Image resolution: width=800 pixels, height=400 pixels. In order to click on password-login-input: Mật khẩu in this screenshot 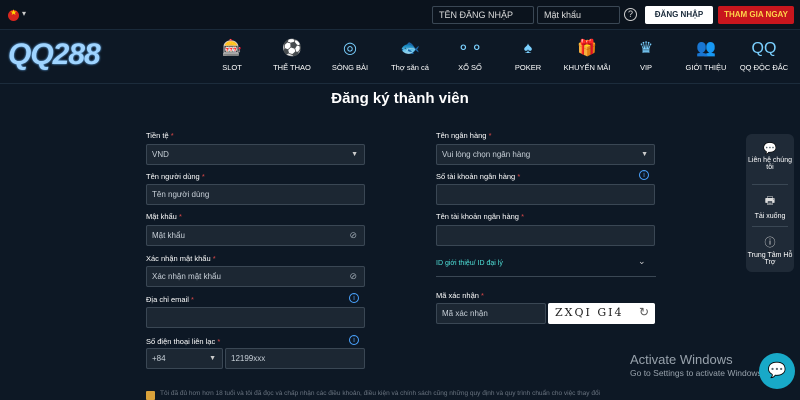, I will do `click(578, 15)`.